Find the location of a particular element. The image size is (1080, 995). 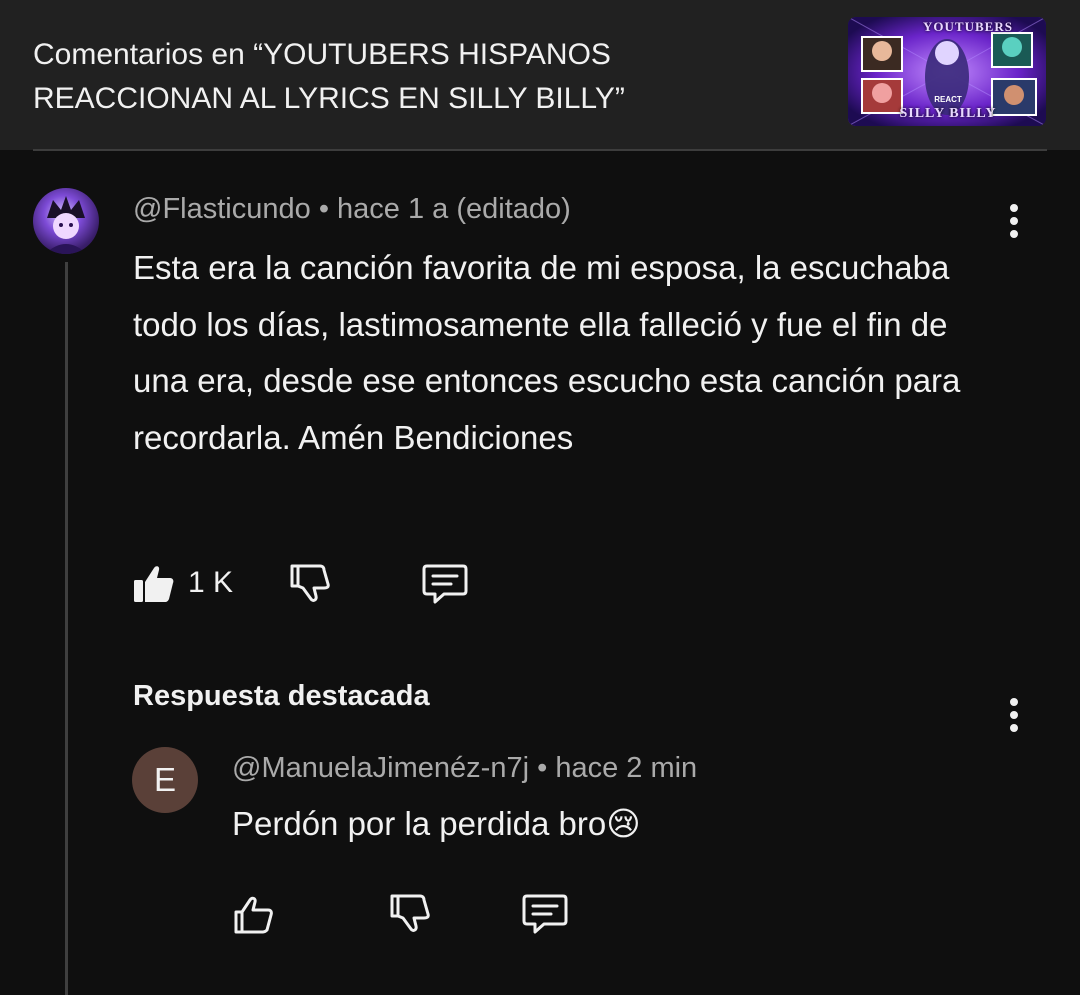

thumbnail-bottom-text: SILLY BILLY is located at coordinates (948, 113).